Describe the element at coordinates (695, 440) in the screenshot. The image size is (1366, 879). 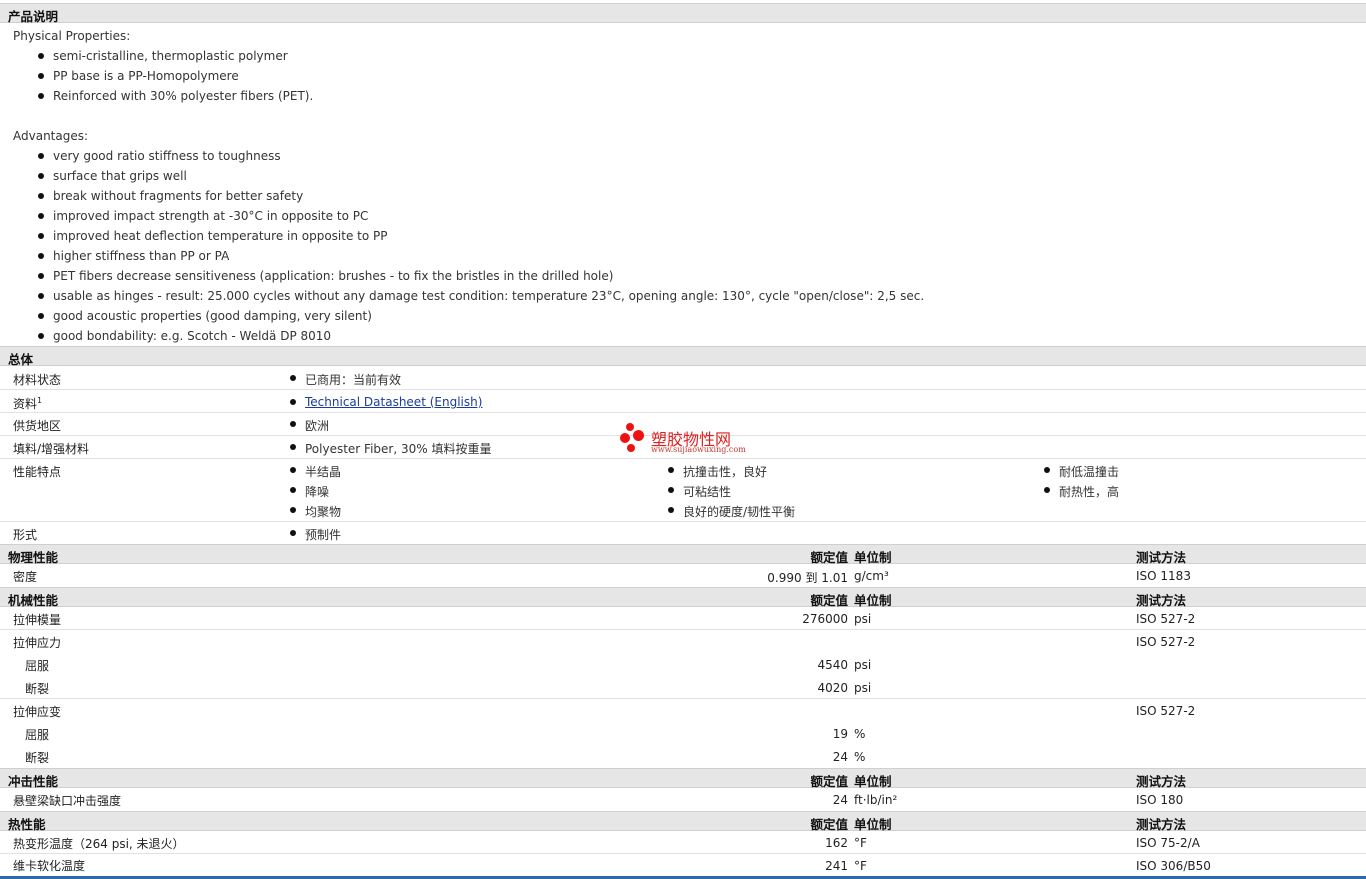
I see `watermark-logo: 塑胶物性网 www.sujiaowuxing.com` at that location.